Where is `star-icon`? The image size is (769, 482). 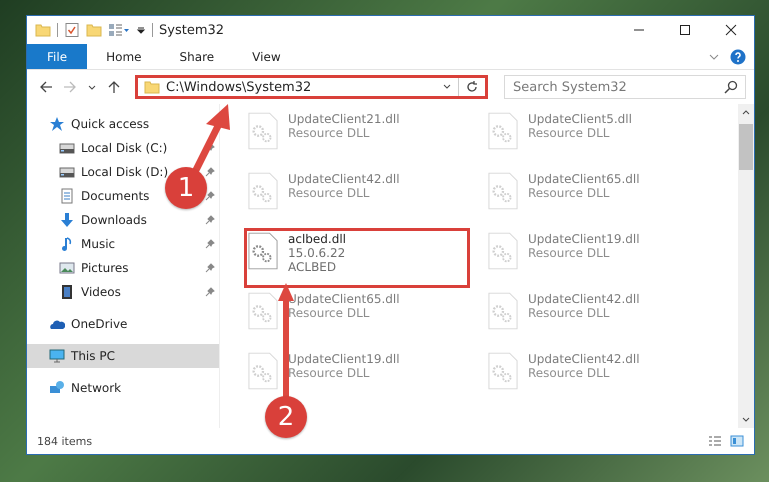
star-icon is located at coordinates (57, 124).